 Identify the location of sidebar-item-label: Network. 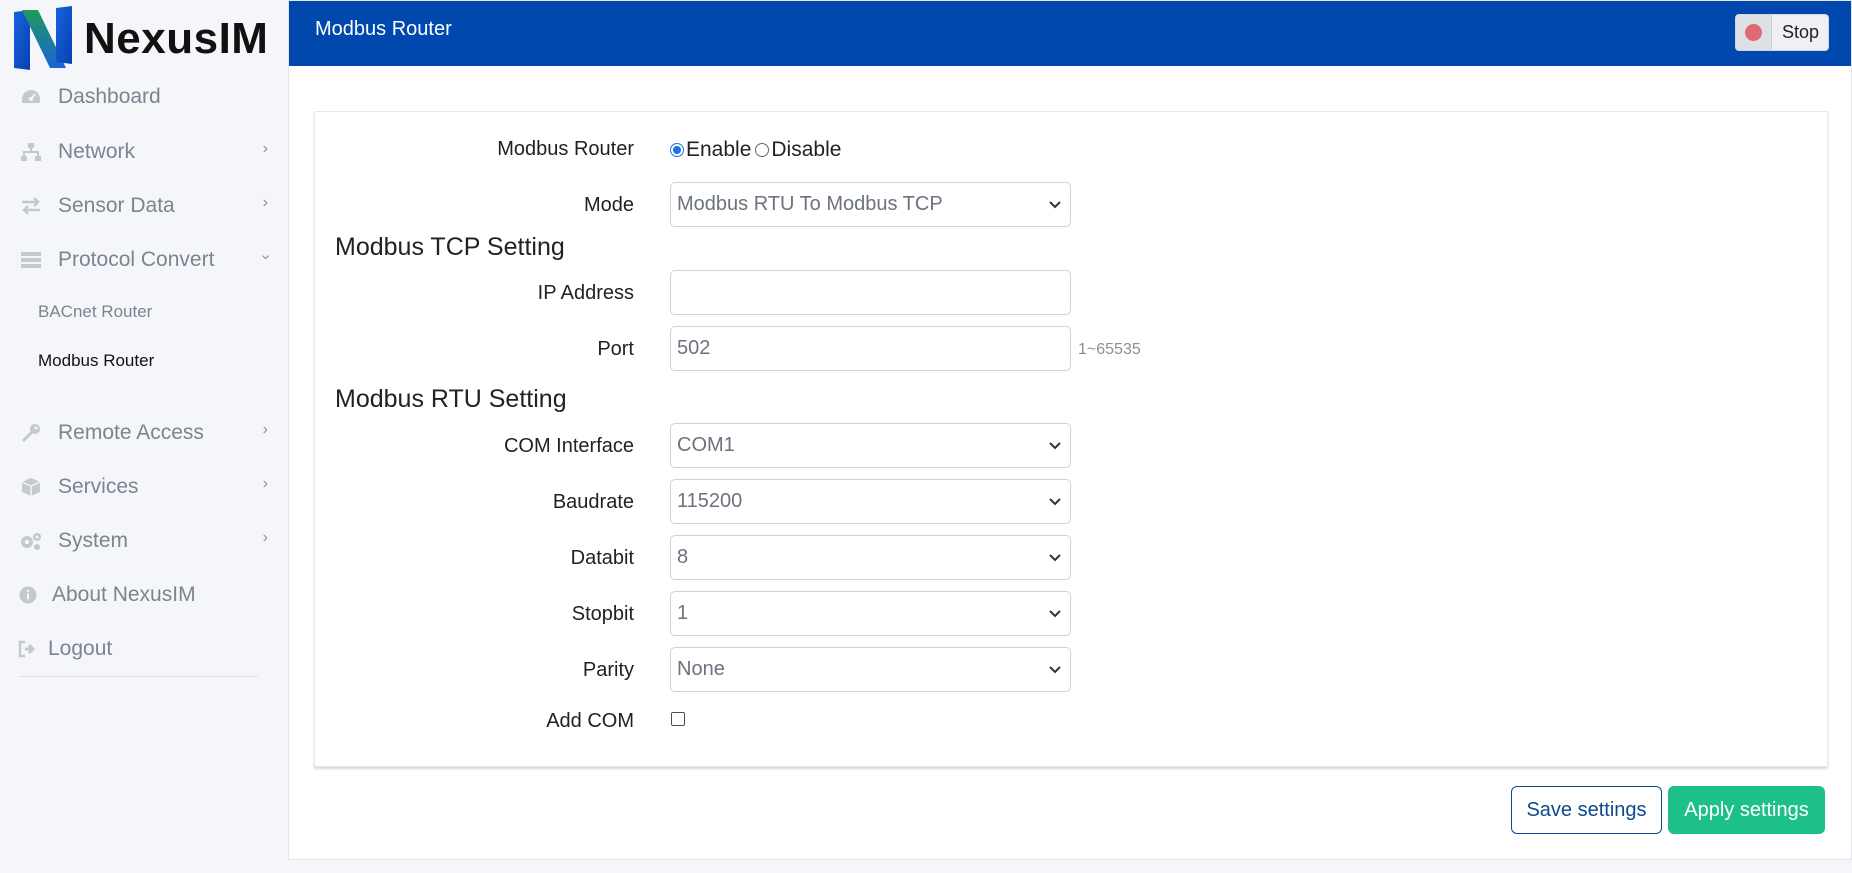
(97, 151).